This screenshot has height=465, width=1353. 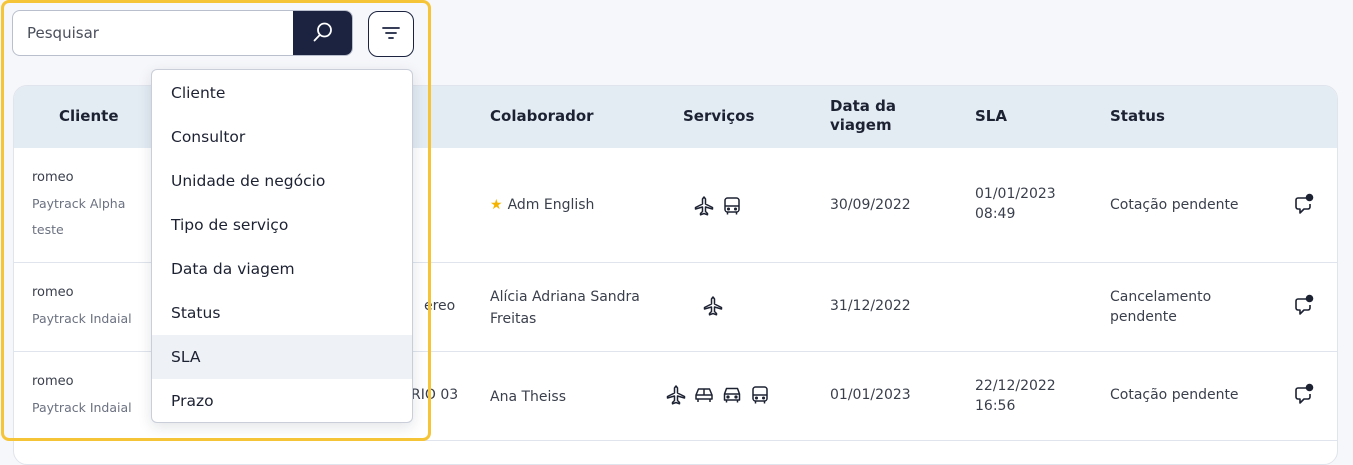 I want to click on colaborador-name-line2: Freitas, so click(x=513, y=319).